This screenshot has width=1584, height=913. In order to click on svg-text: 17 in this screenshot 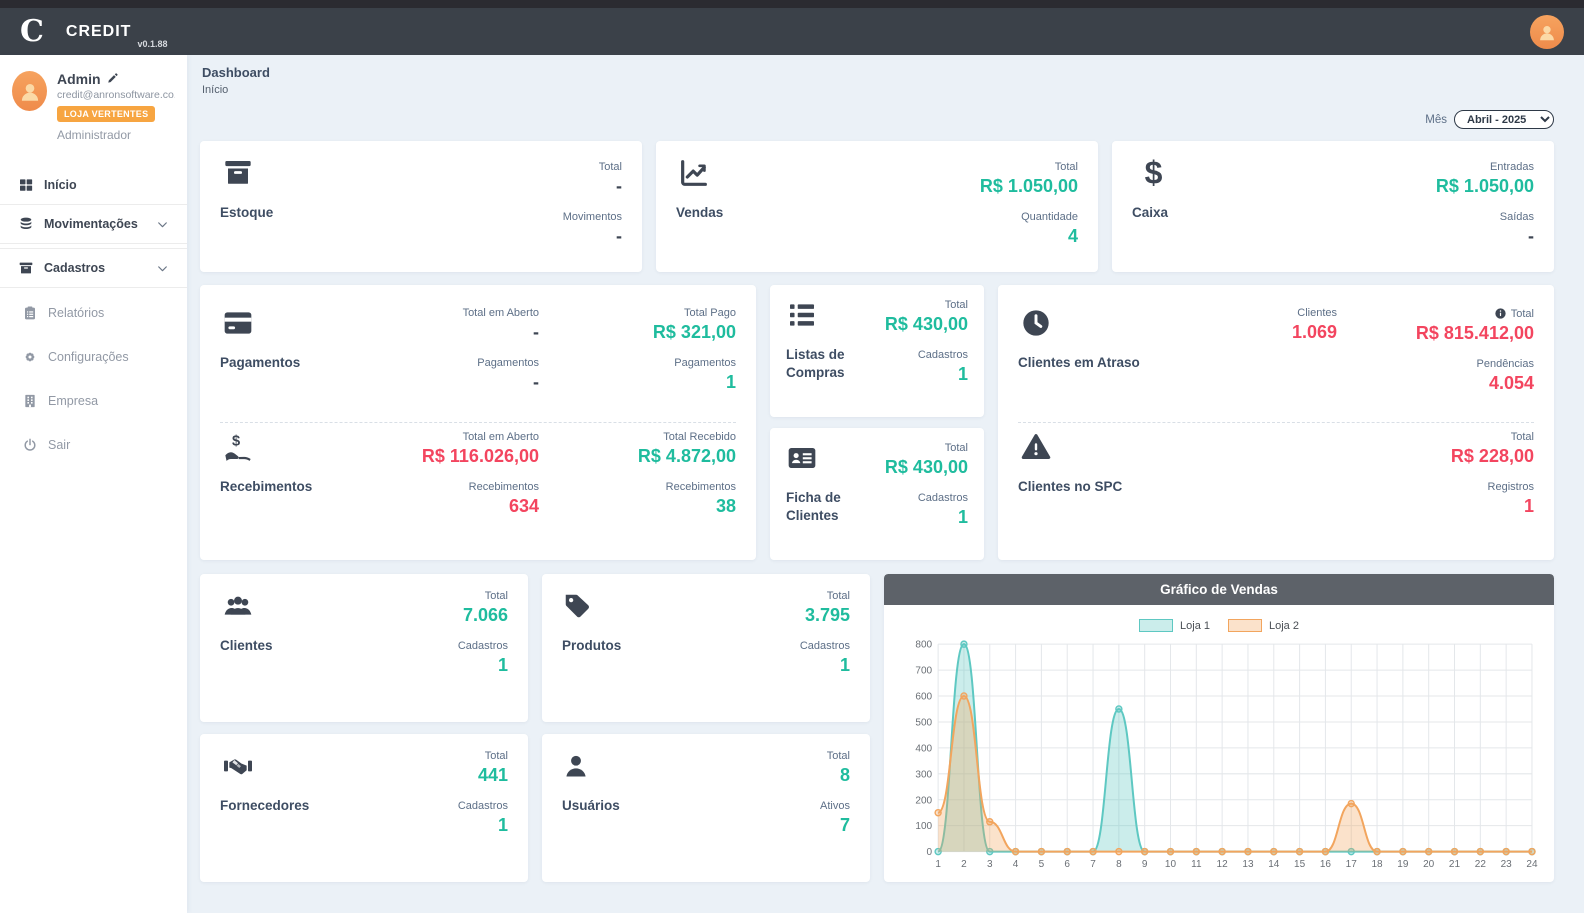, I will do `click(1352, 864)`.